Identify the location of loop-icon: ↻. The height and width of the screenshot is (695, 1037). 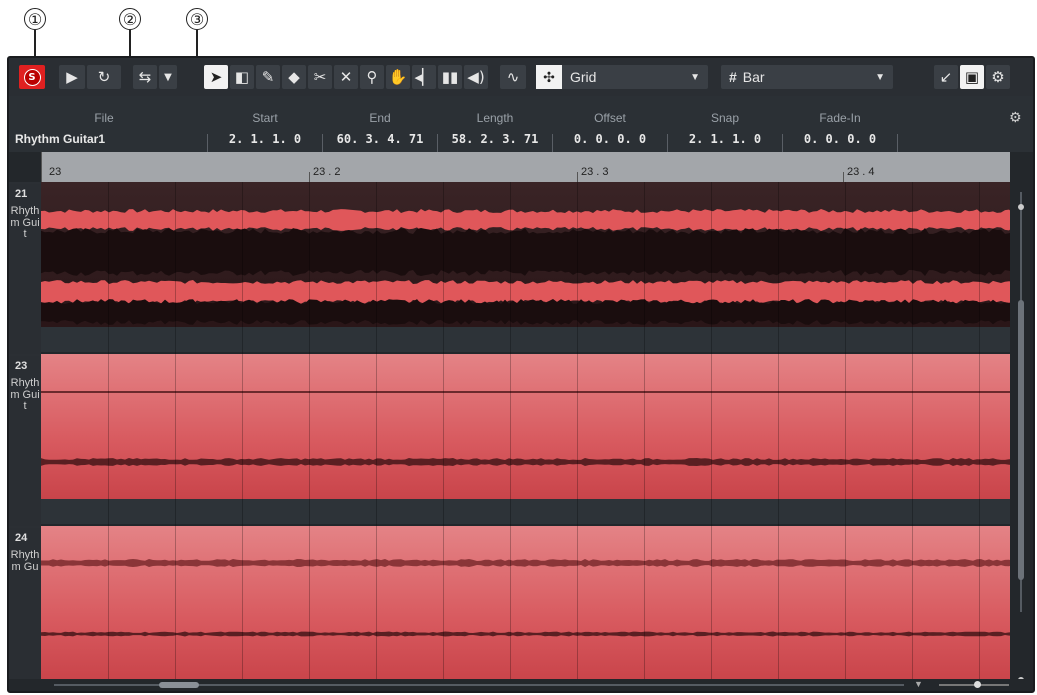
(104, 77).